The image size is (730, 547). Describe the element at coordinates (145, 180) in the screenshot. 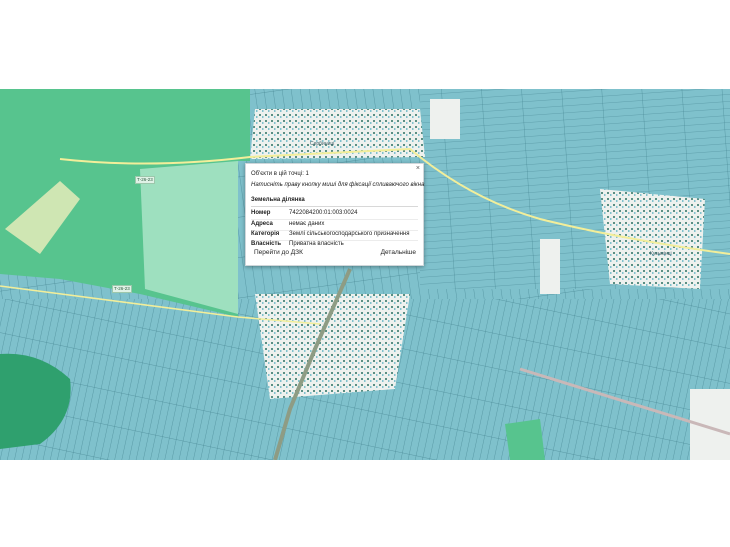

I see `road-badge-top: Т-26-23` at that location.